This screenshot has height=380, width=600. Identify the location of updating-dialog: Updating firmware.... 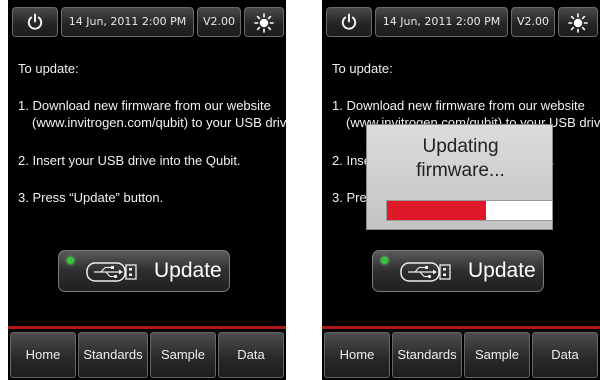
(459, 177).